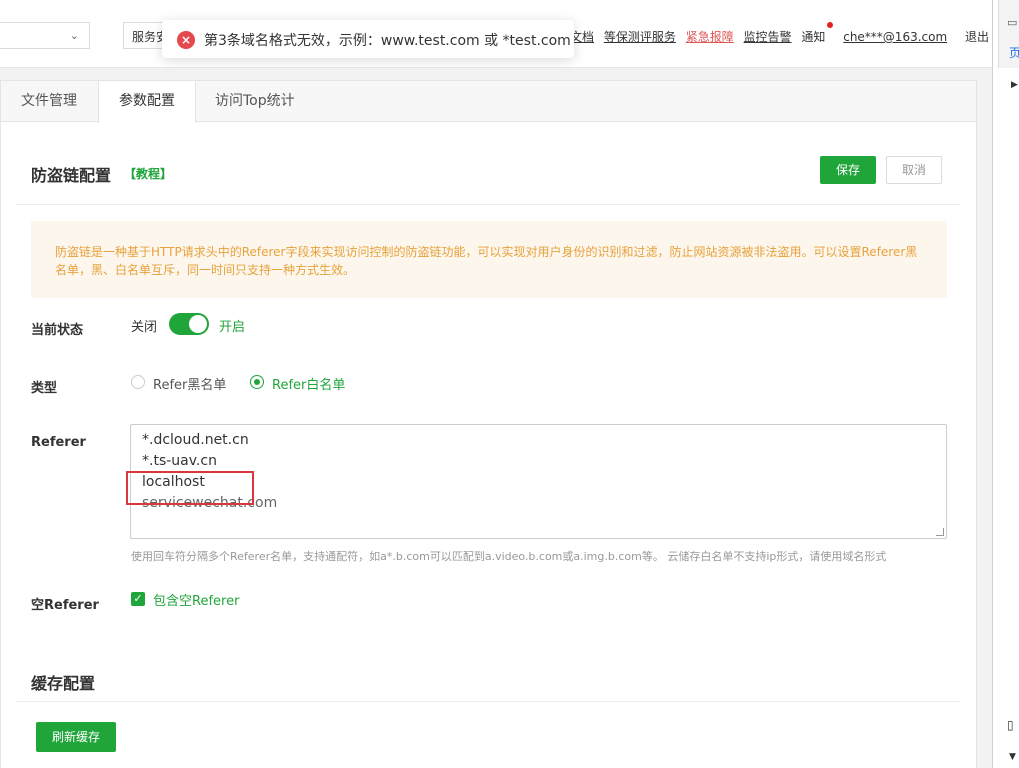  Describe the element at coordinates (179, 461) in the screenshot. I see `referer-line: *.ts-uav.cn` at that location.